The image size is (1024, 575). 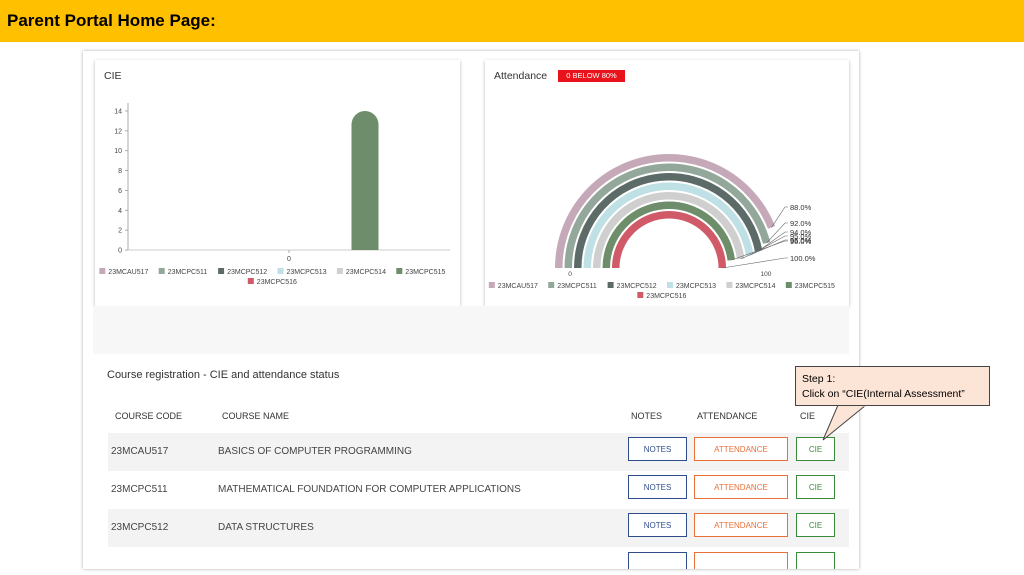 What do you see at coordinates (803, 258) in the screenshot?
I see `arc-value-label: 100.0%` at bounding box center [803, 258].